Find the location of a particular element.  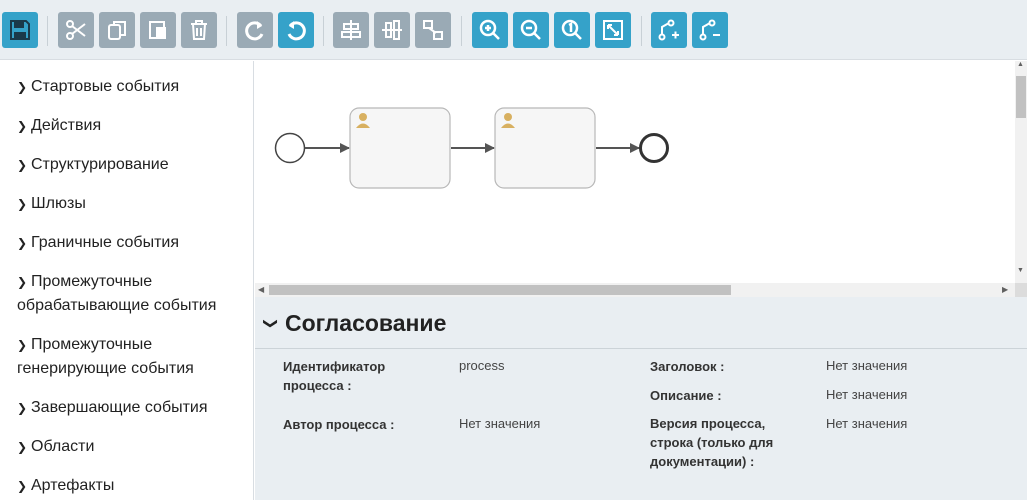

zoom-in-icon is located at coordinates (489, 29).